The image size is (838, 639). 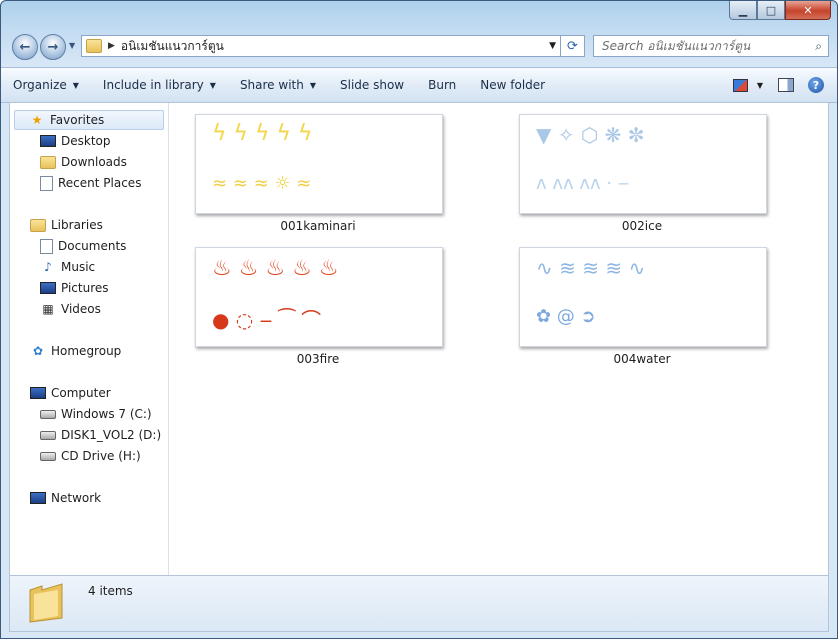 I want to click on nav-pictures-label: Pictures, so click(x=85, y=288).